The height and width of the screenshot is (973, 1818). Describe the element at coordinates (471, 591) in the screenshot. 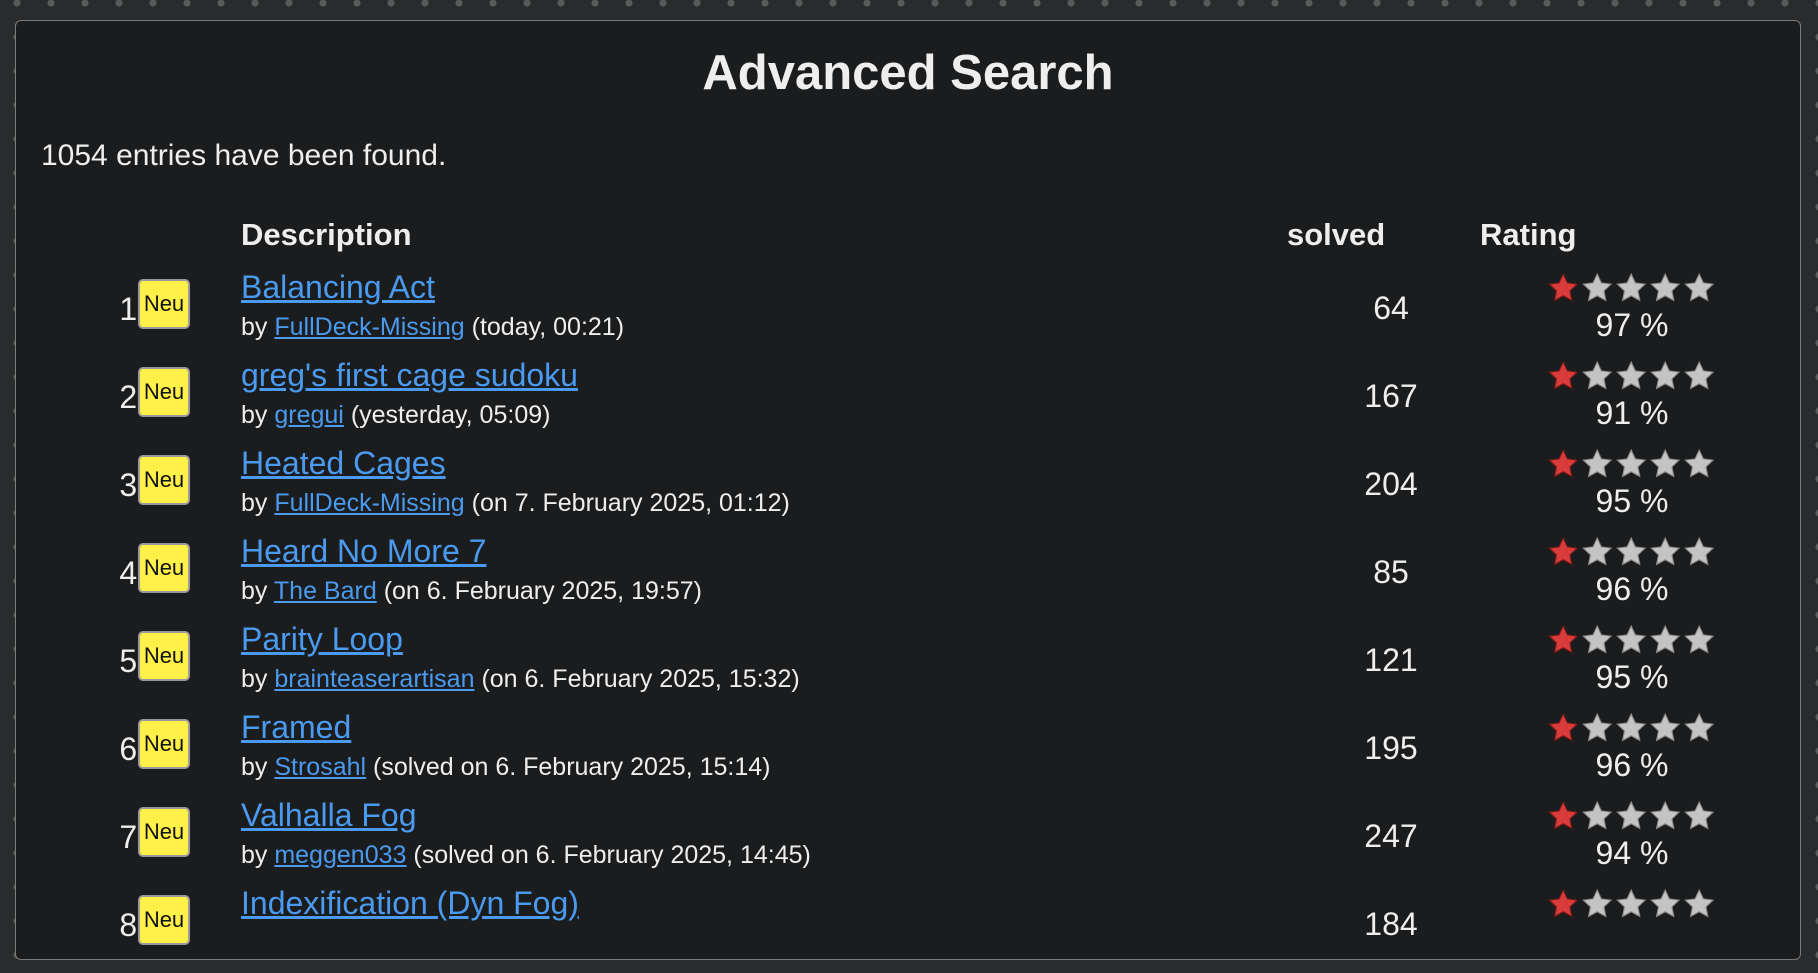

I see `byline: by The Bard (on 6. February 2025, 19:57)` at that location.